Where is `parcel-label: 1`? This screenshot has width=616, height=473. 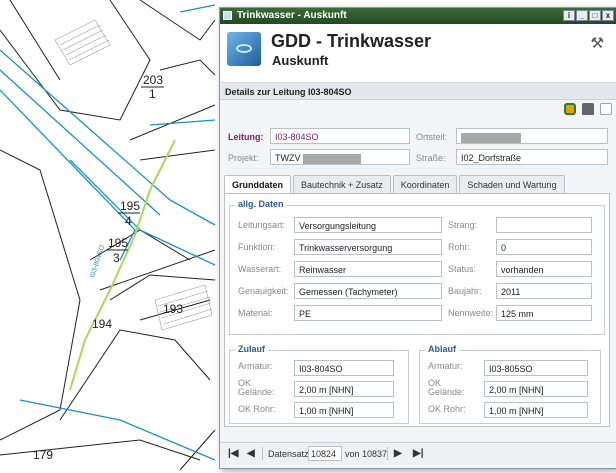 parcel-label: 1 is located at coordinates (152, 94).